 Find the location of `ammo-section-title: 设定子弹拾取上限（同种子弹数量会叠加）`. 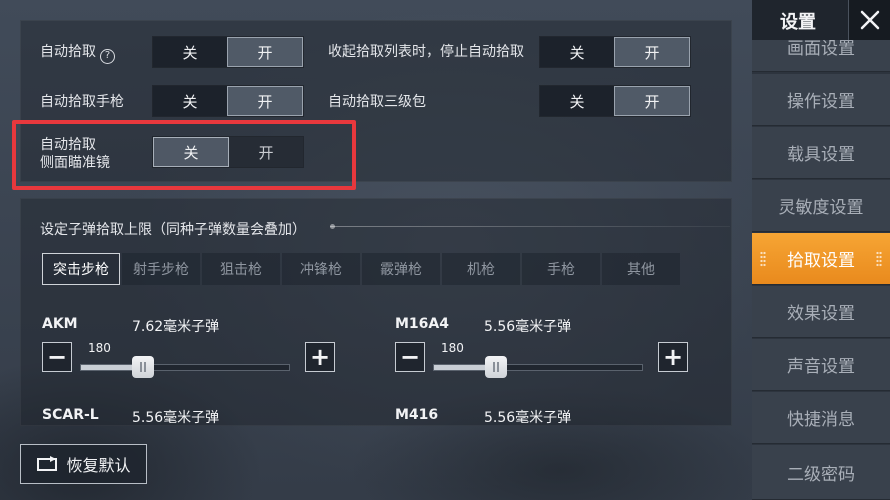

ammo-section-title: 设定子弹拾取上限（同种子弹数量会叠加） is located at coordinates (173, 230).